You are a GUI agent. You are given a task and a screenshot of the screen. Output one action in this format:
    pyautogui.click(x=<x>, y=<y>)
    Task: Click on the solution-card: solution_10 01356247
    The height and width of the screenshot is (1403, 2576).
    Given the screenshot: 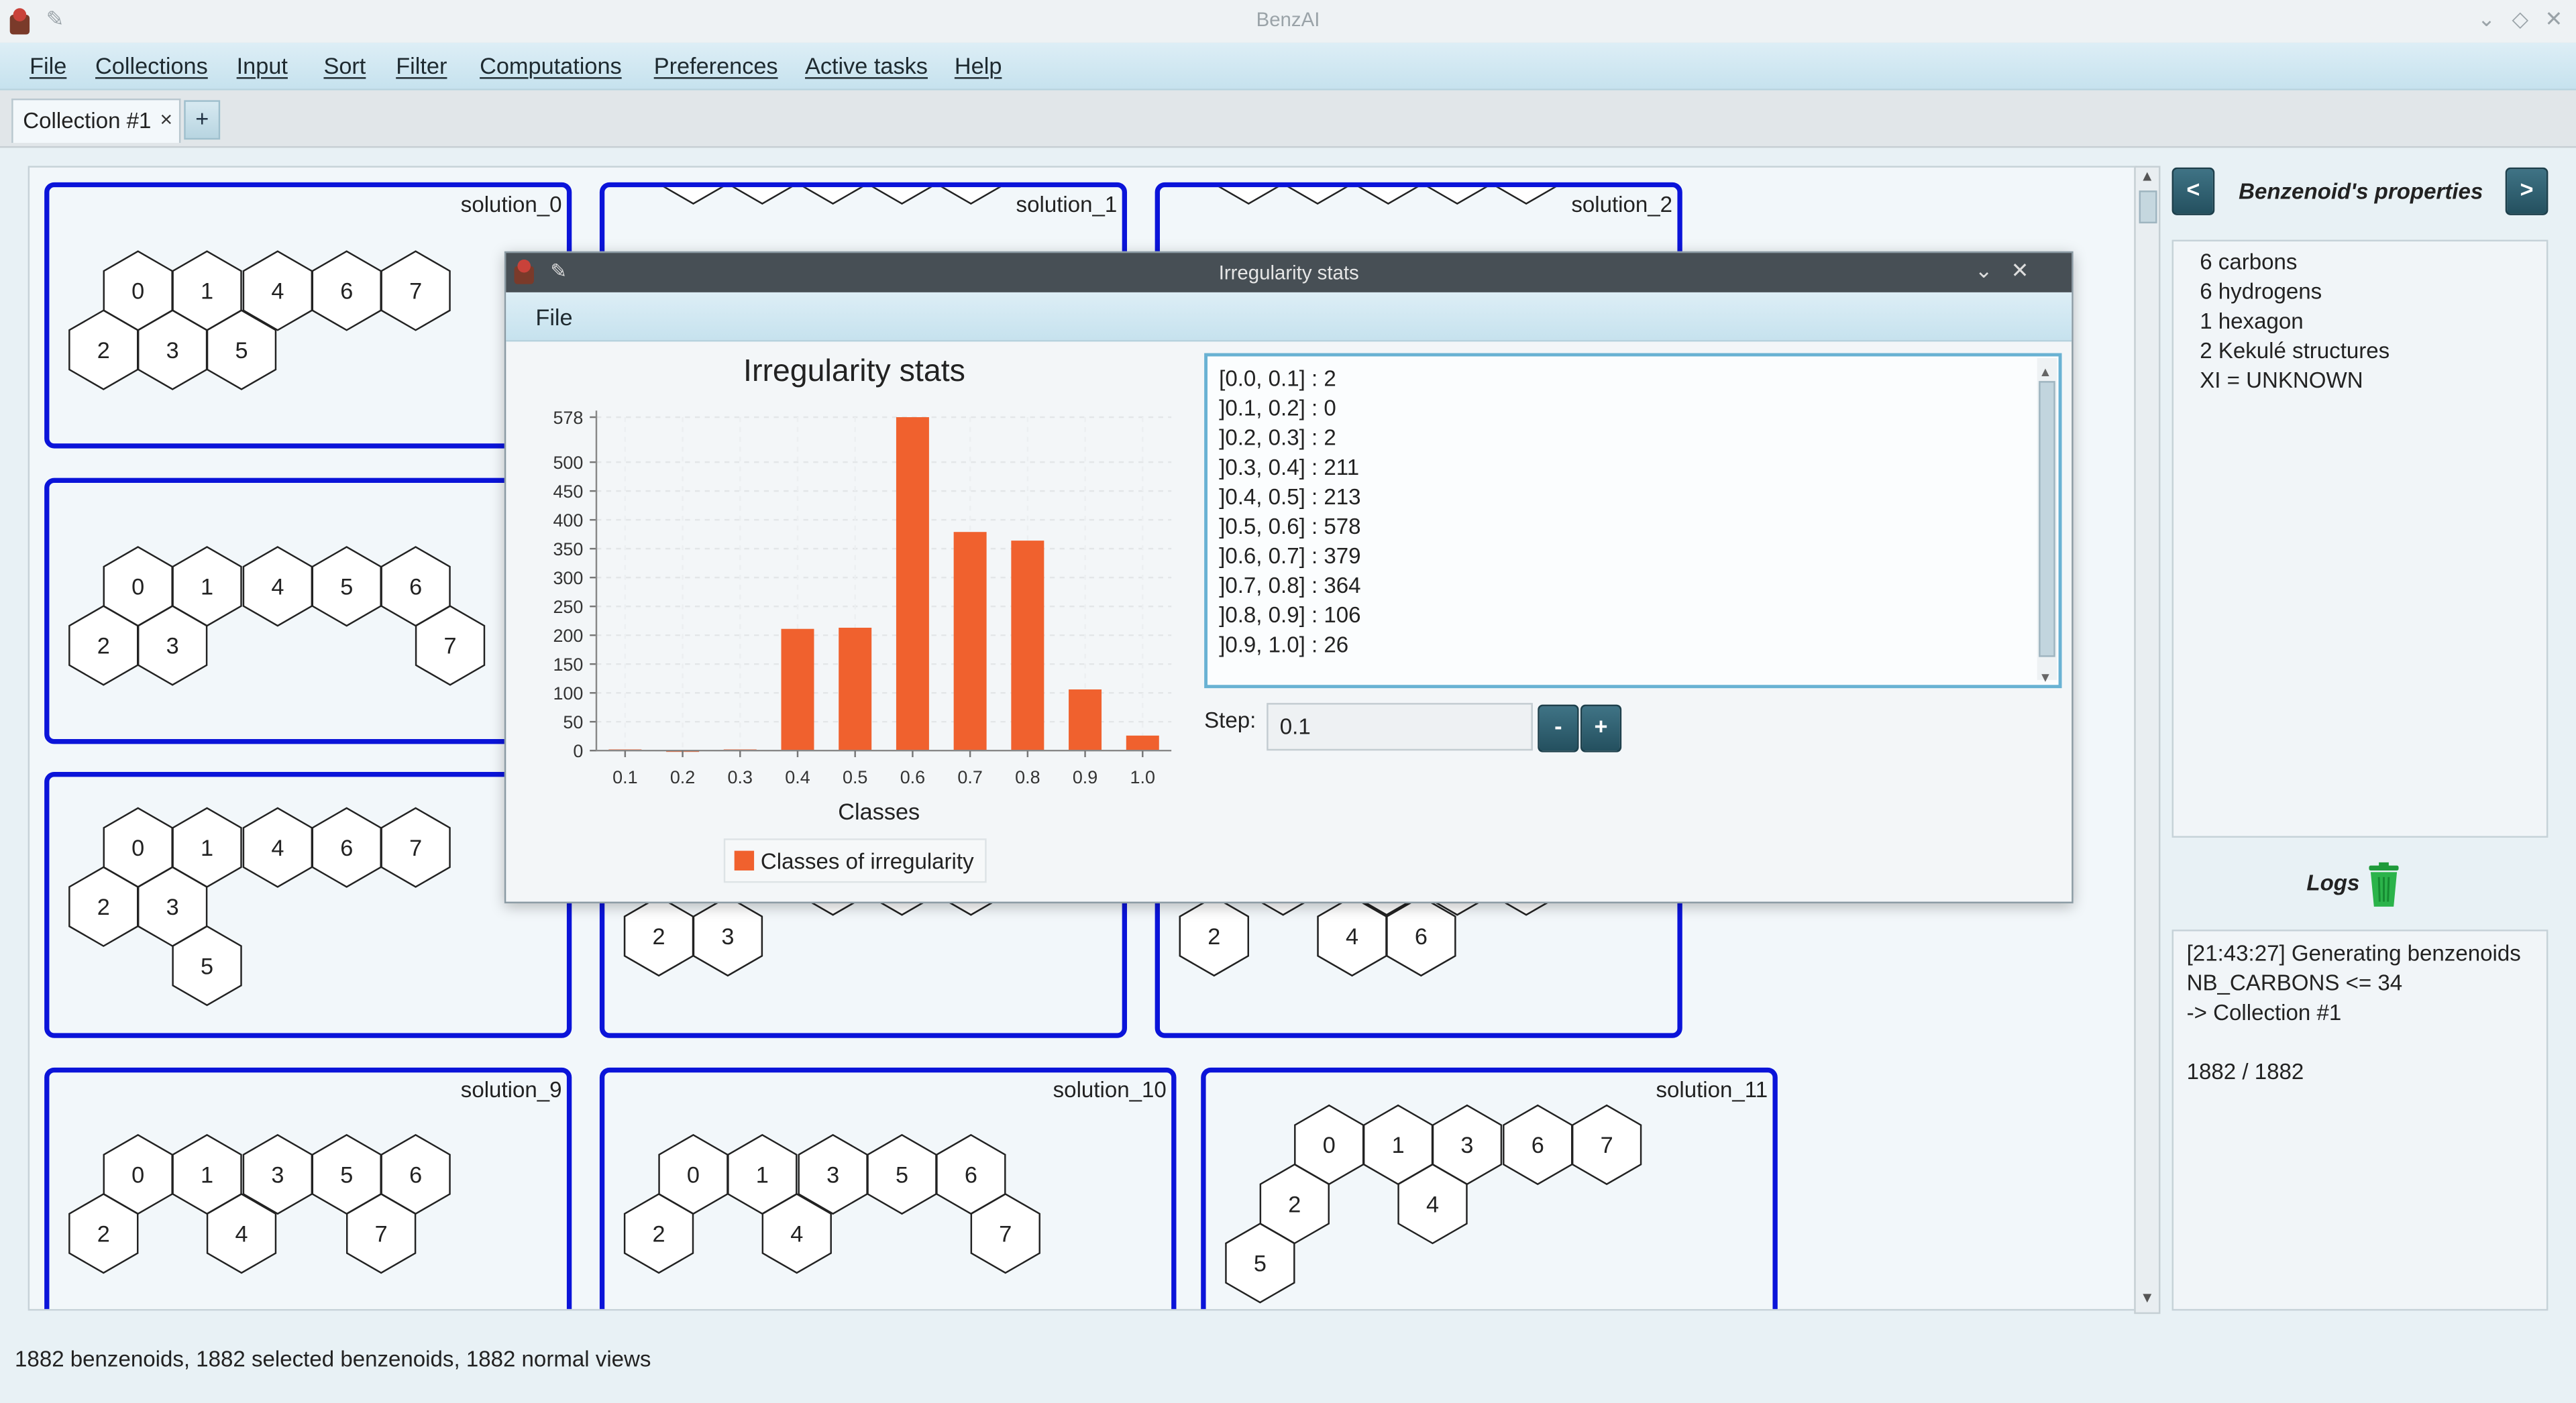 What is the action you would take?
    pyautogui.click(x=888, y=1188)
    